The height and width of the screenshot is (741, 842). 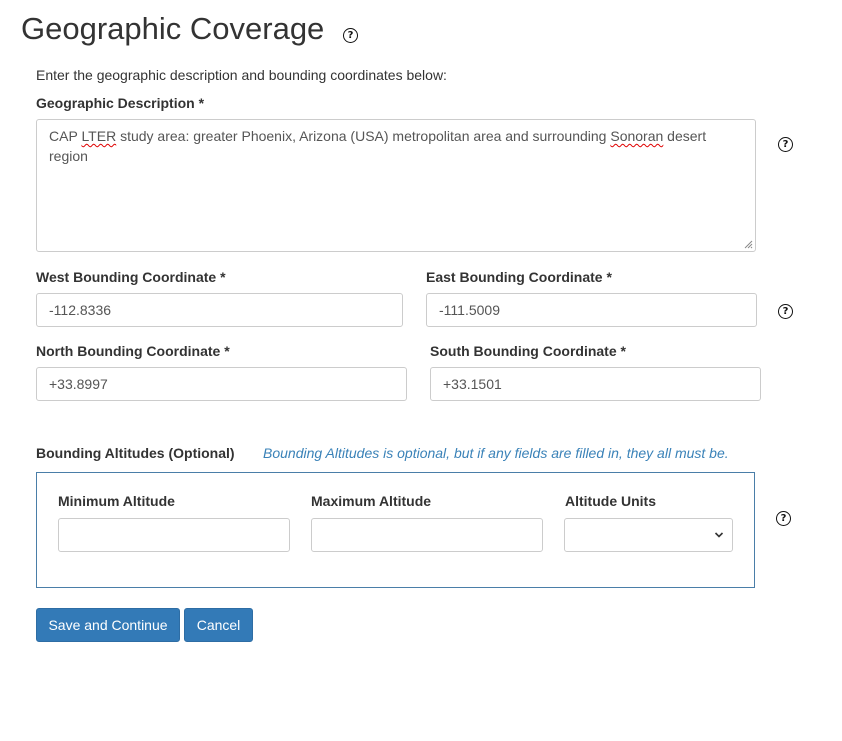 I want to click on chevron-down-icon, so click(x=719, y=535).